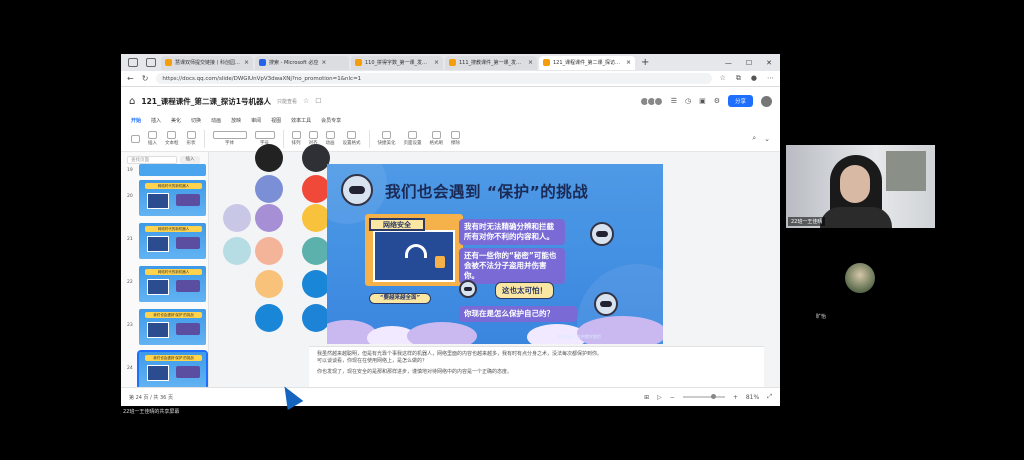  Describe the element at coordinates (133, 62) in the screenshot. I see `tab-actions-icon` at that location.